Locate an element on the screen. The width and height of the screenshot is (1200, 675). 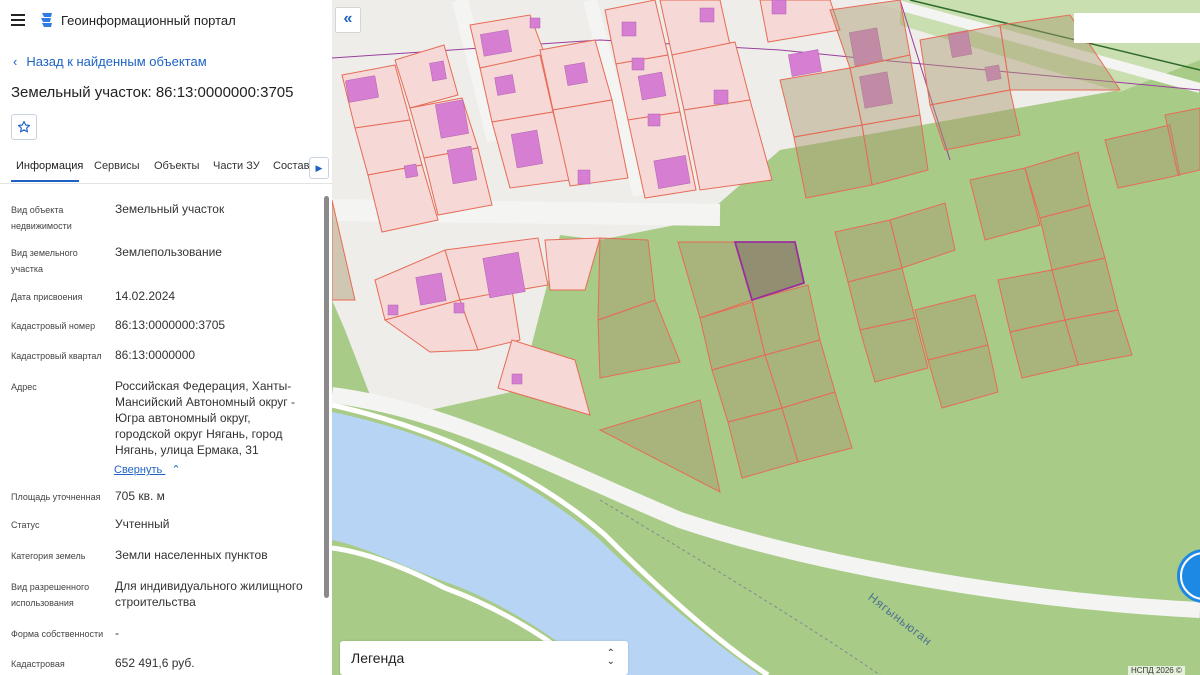
star-icon is located at coordinates (24, 126).